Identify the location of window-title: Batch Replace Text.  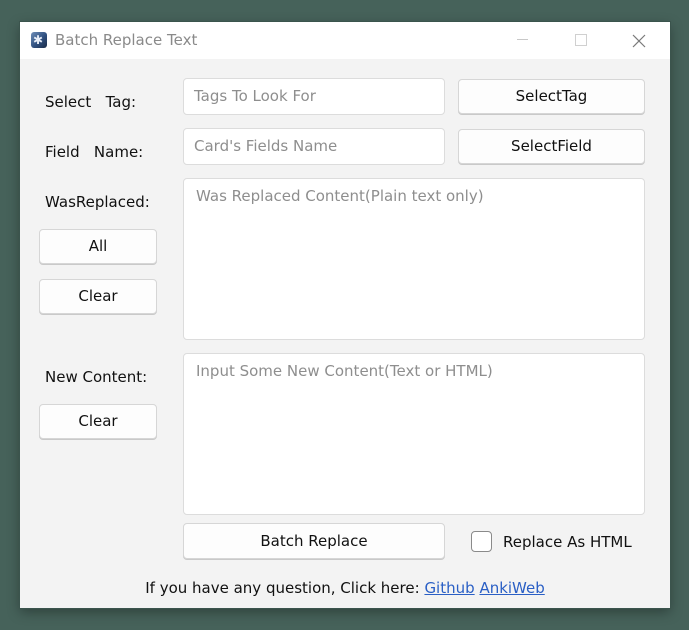
(126, 40).